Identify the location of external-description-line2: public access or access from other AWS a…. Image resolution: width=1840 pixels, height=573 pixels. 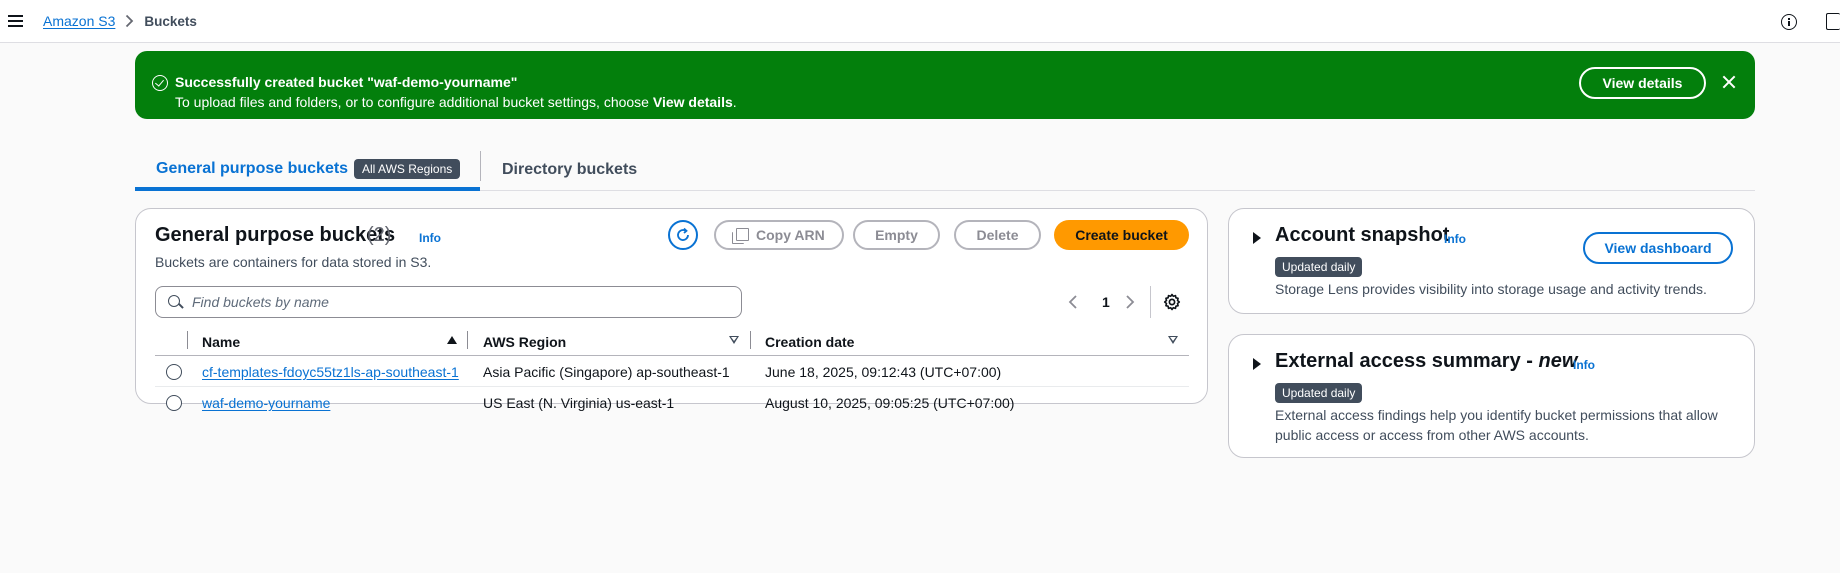
(1432, 435).